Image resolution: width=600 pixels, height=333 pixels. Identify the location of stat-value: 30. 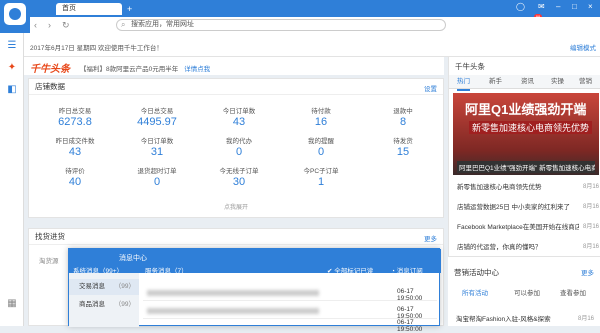
(239, 182).